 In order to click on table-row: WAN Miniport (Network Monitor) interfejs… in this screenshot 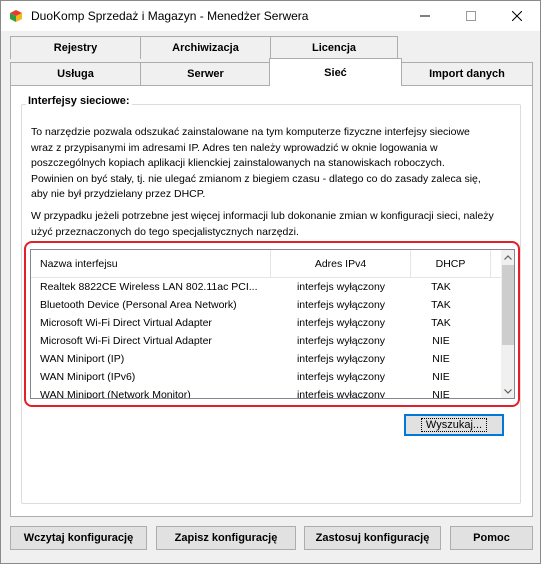, I will do `click(266, 393)`.